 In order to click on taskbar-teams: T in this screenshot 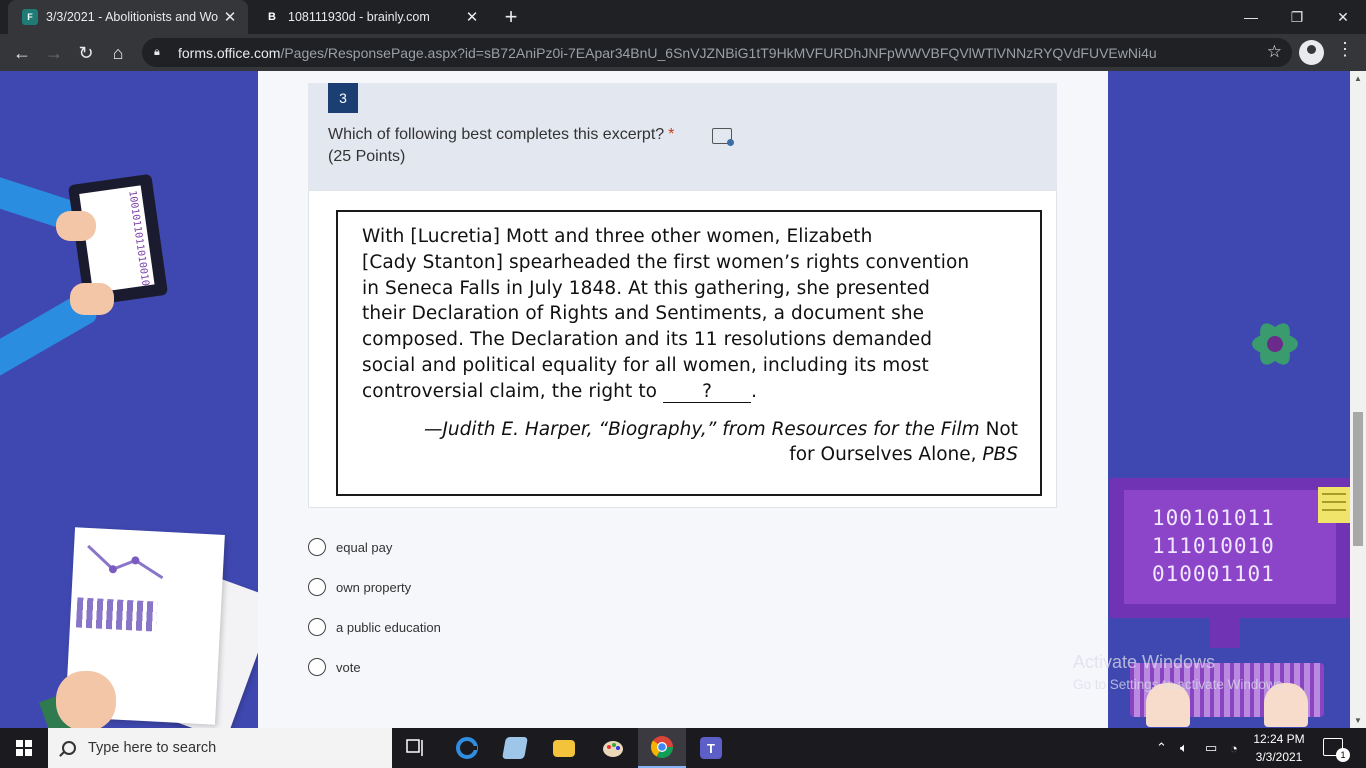, I will do `click(711, 748)`.